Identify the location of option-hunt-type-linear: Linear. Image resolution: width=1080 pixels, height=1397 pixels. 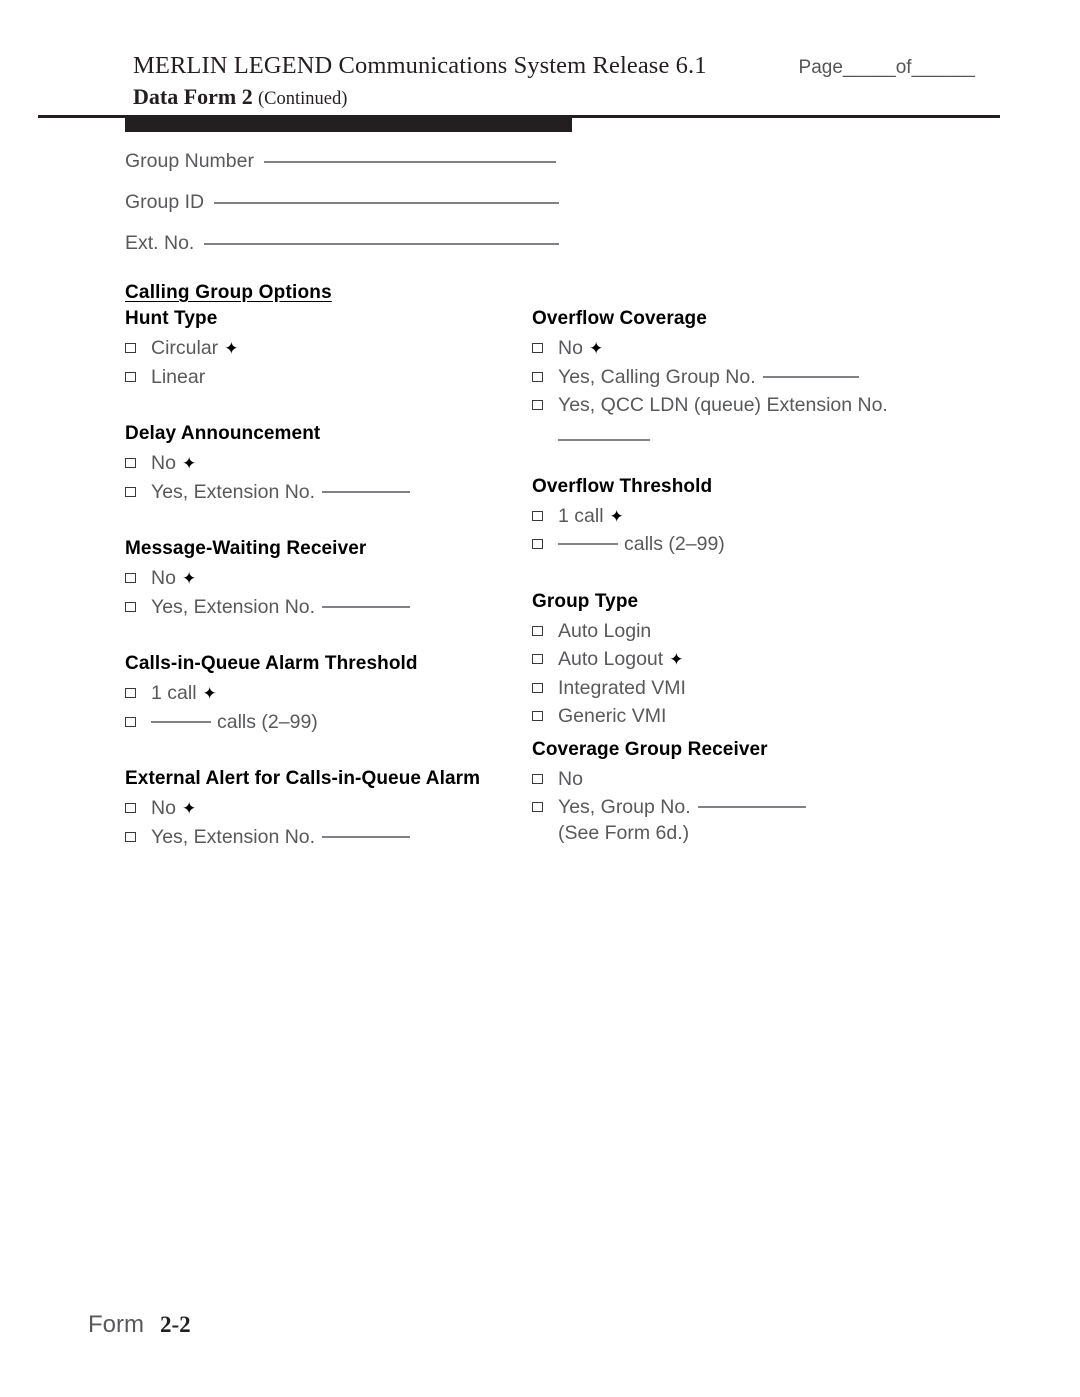
(325, 377).